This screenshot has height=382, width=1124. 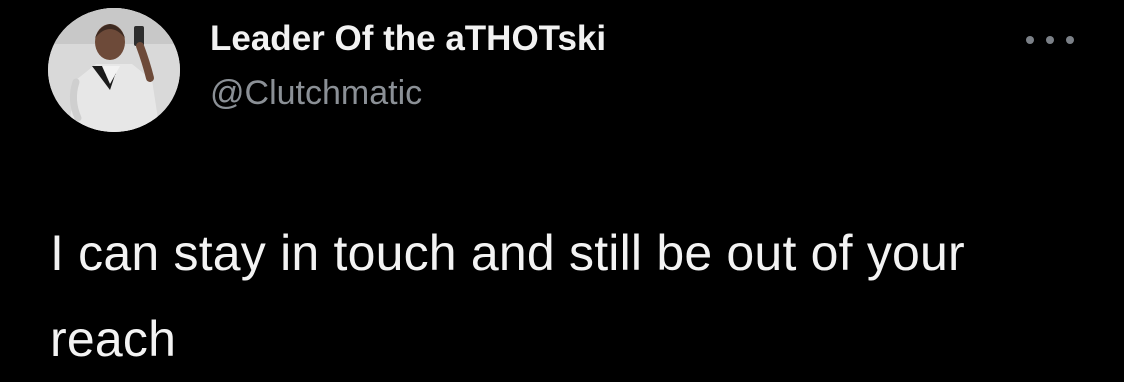 I want to click on avatar-photo-icon, so click(x=114, y=70).